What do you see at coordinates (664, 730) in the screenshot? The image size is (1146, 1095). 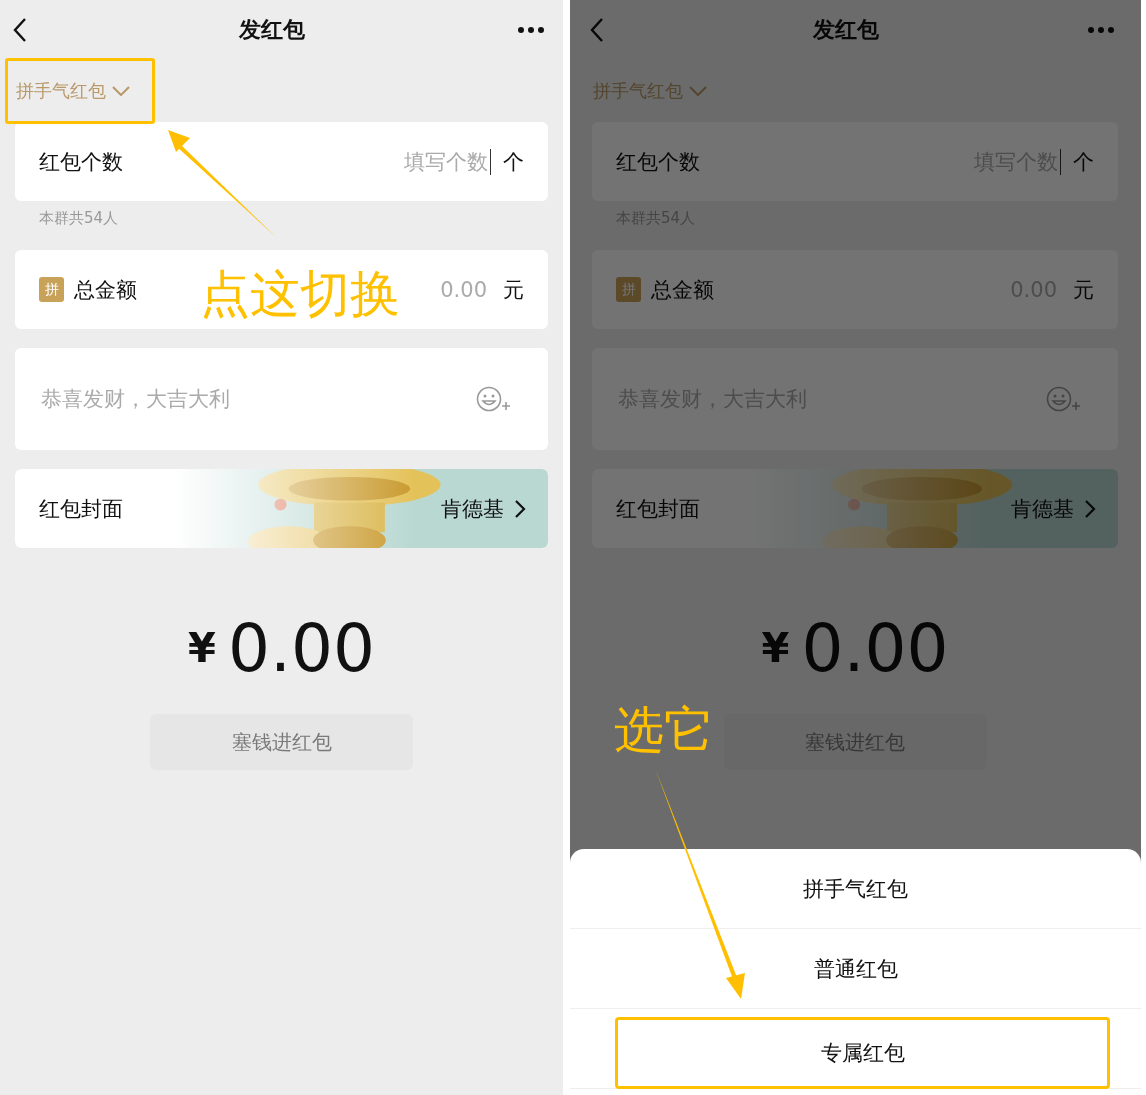 I see `annotation-text: 选它` at bounding box center [664, 730].